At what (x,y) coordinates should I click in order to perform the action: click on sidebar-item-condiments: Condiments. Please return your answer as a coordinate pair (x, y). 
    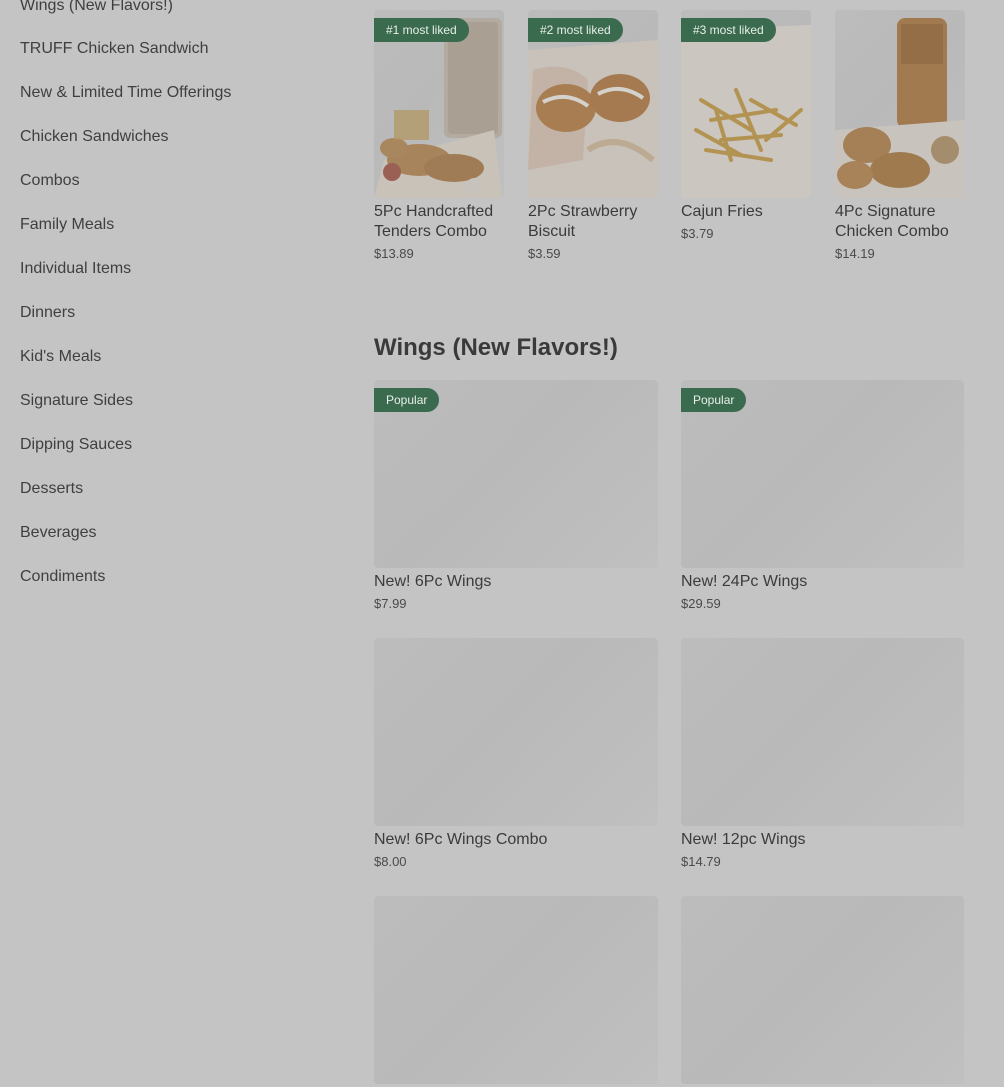
    Looking at the image, I should click on (62, 577).